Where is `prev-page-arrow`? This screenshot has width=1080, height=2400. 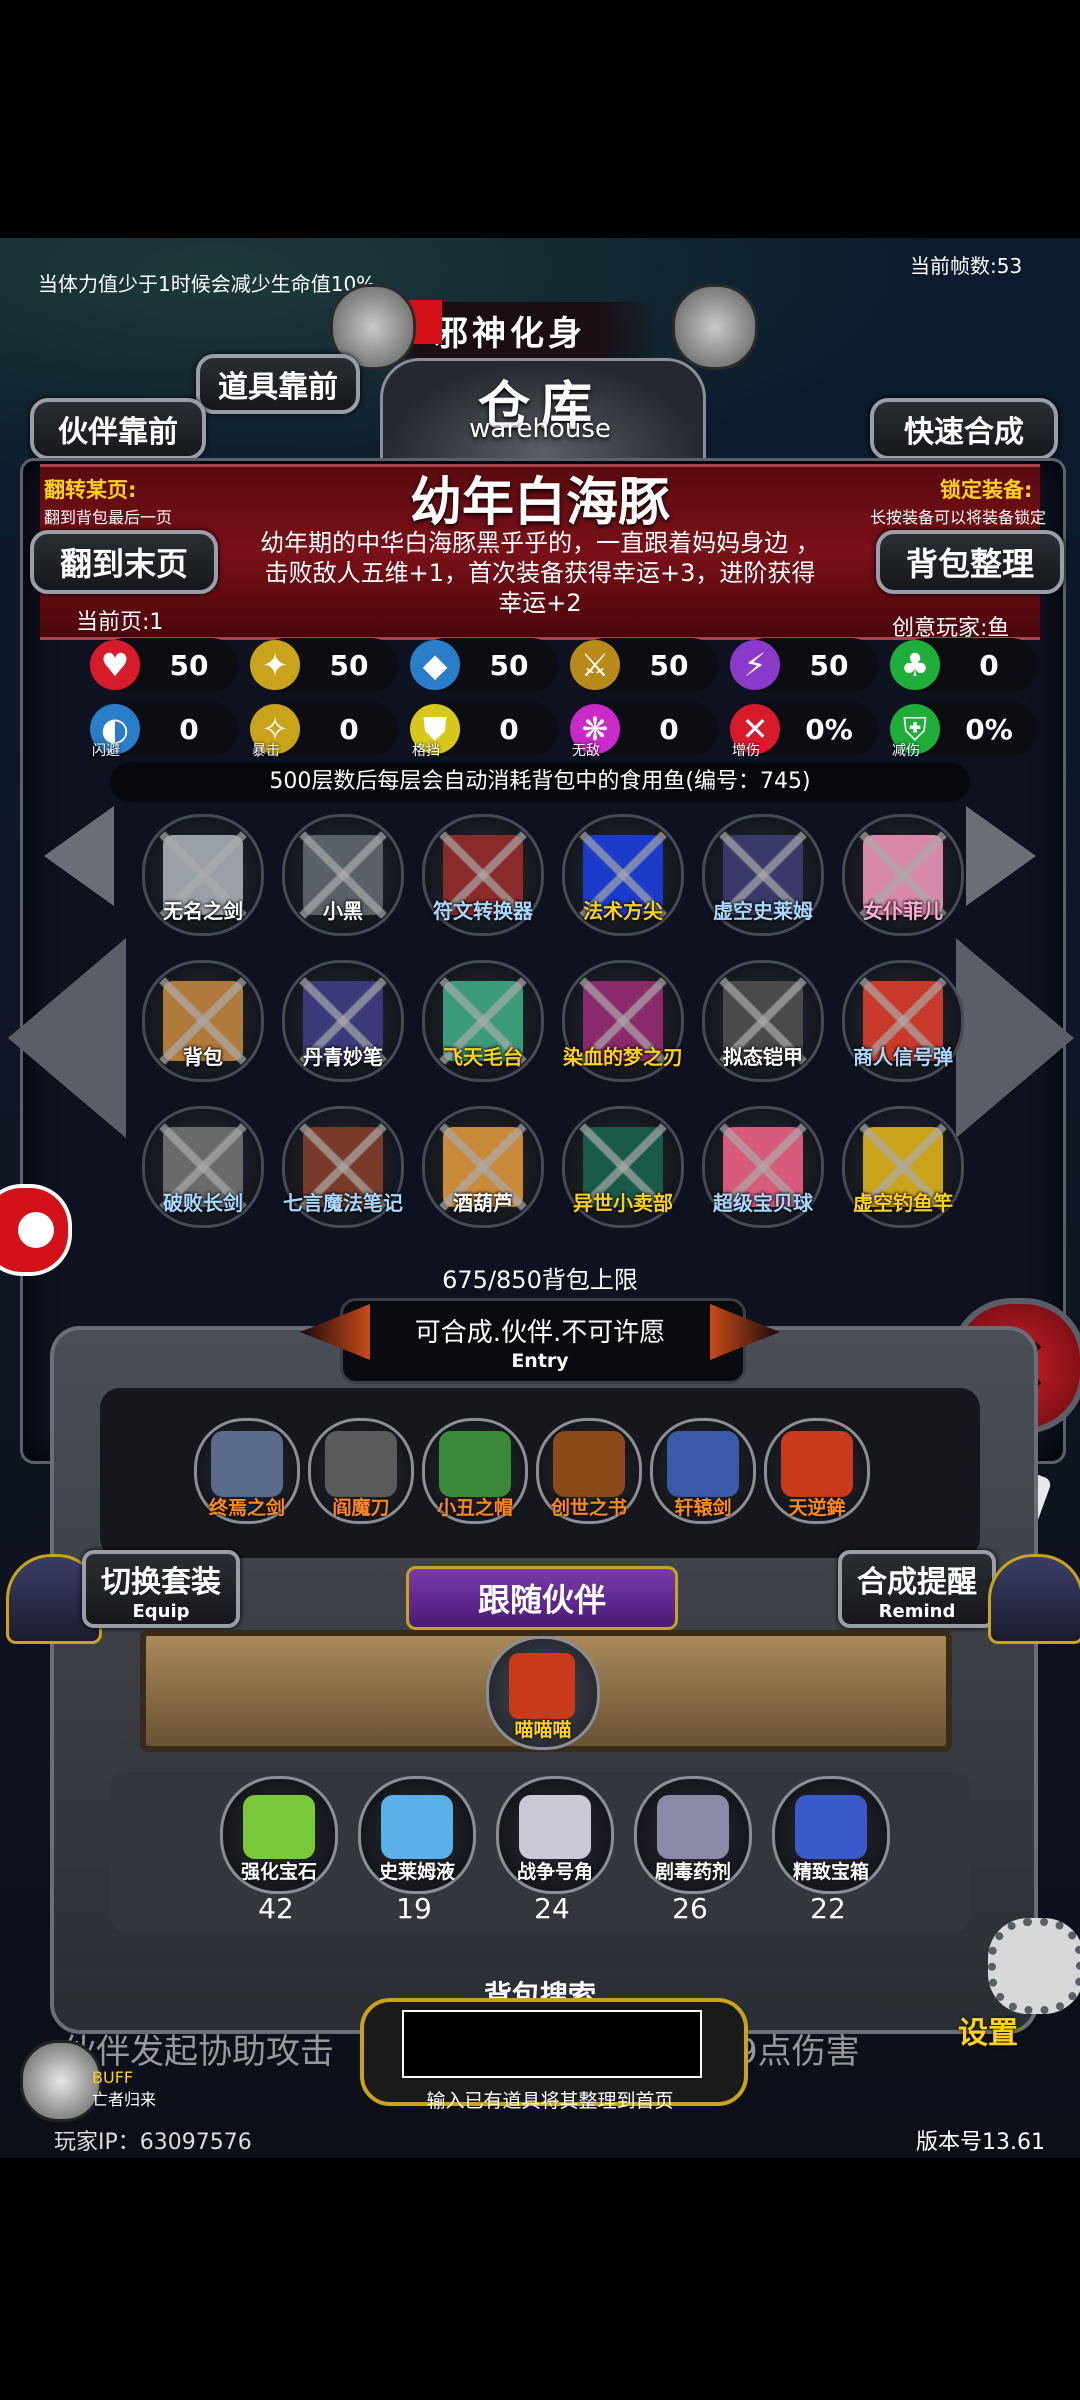 prev-page-arrow is located at coordinates (67, 1038).